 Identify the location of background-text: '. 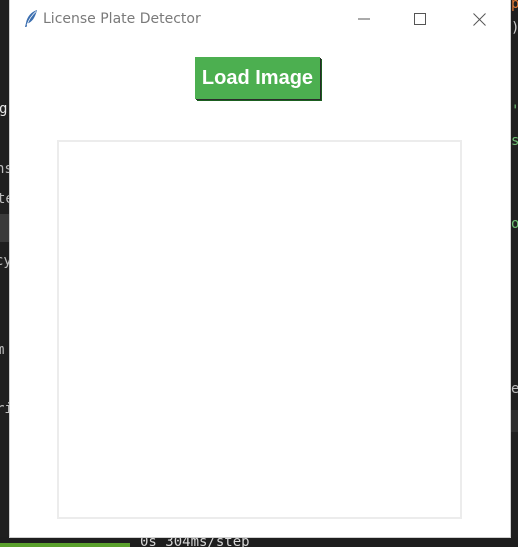
(514, 111).